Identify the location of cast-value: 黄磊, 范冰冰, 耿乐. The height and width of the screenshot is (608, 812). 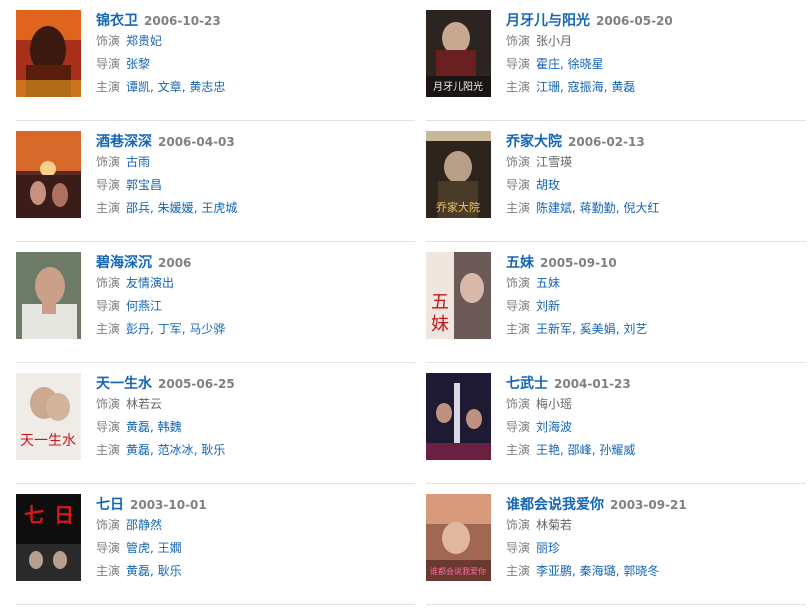
(176, 450).